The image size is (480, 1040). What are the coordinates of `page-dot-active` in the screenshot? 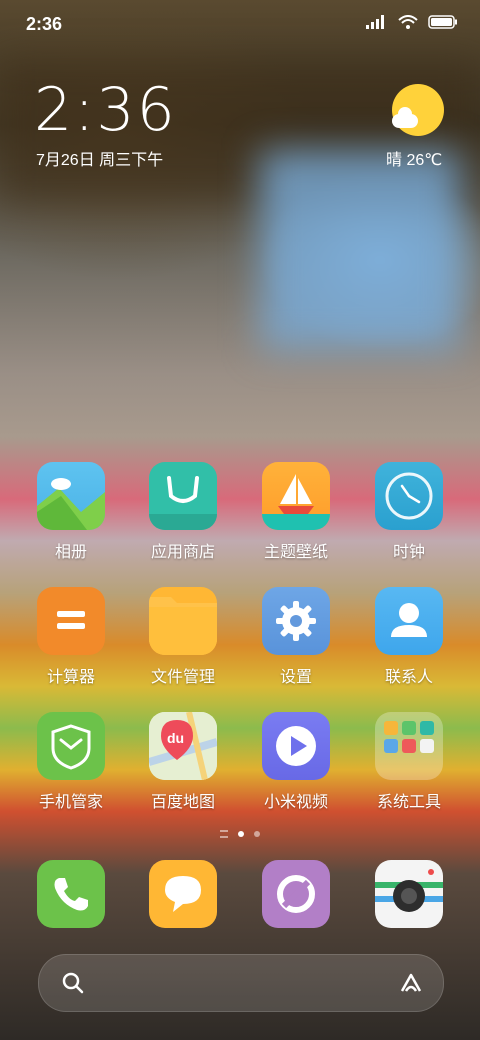 It's located at (241, 834).